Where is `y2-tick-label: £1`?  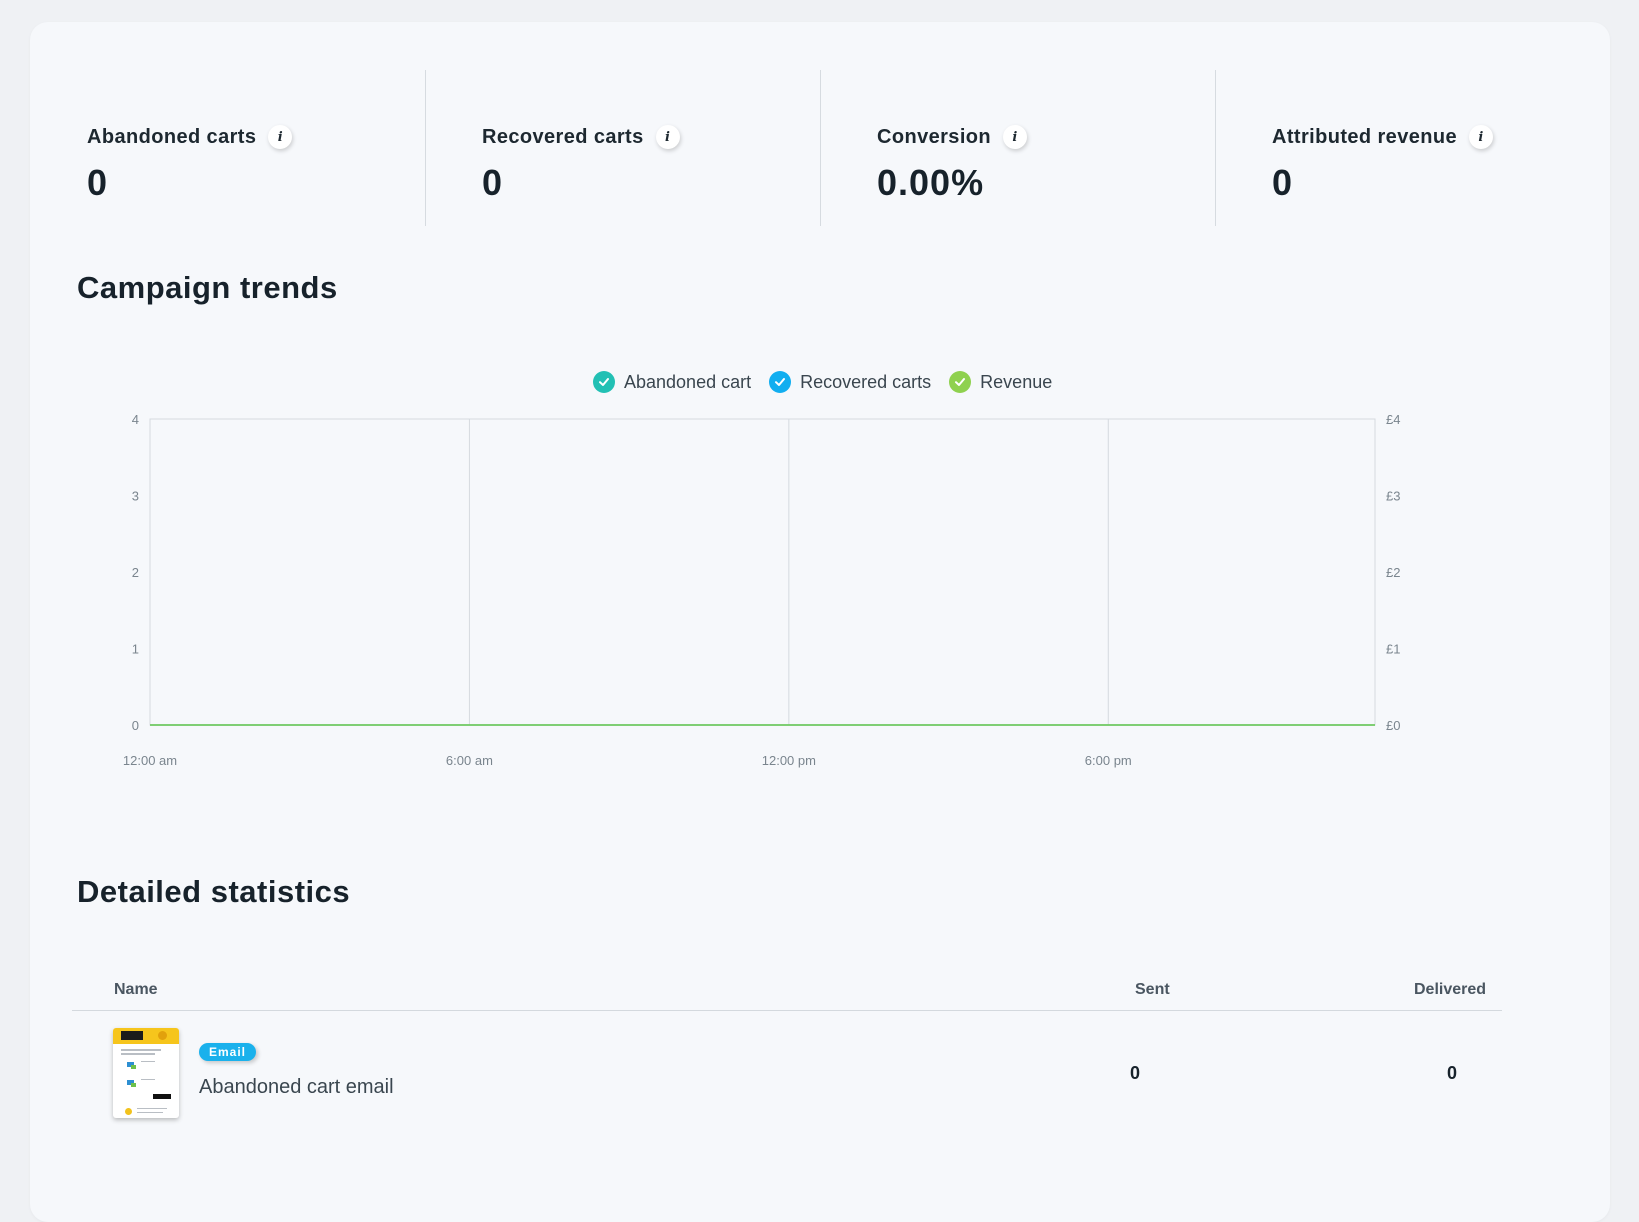 y2-tick-label: £1 is located at coordinates (1393, 649).